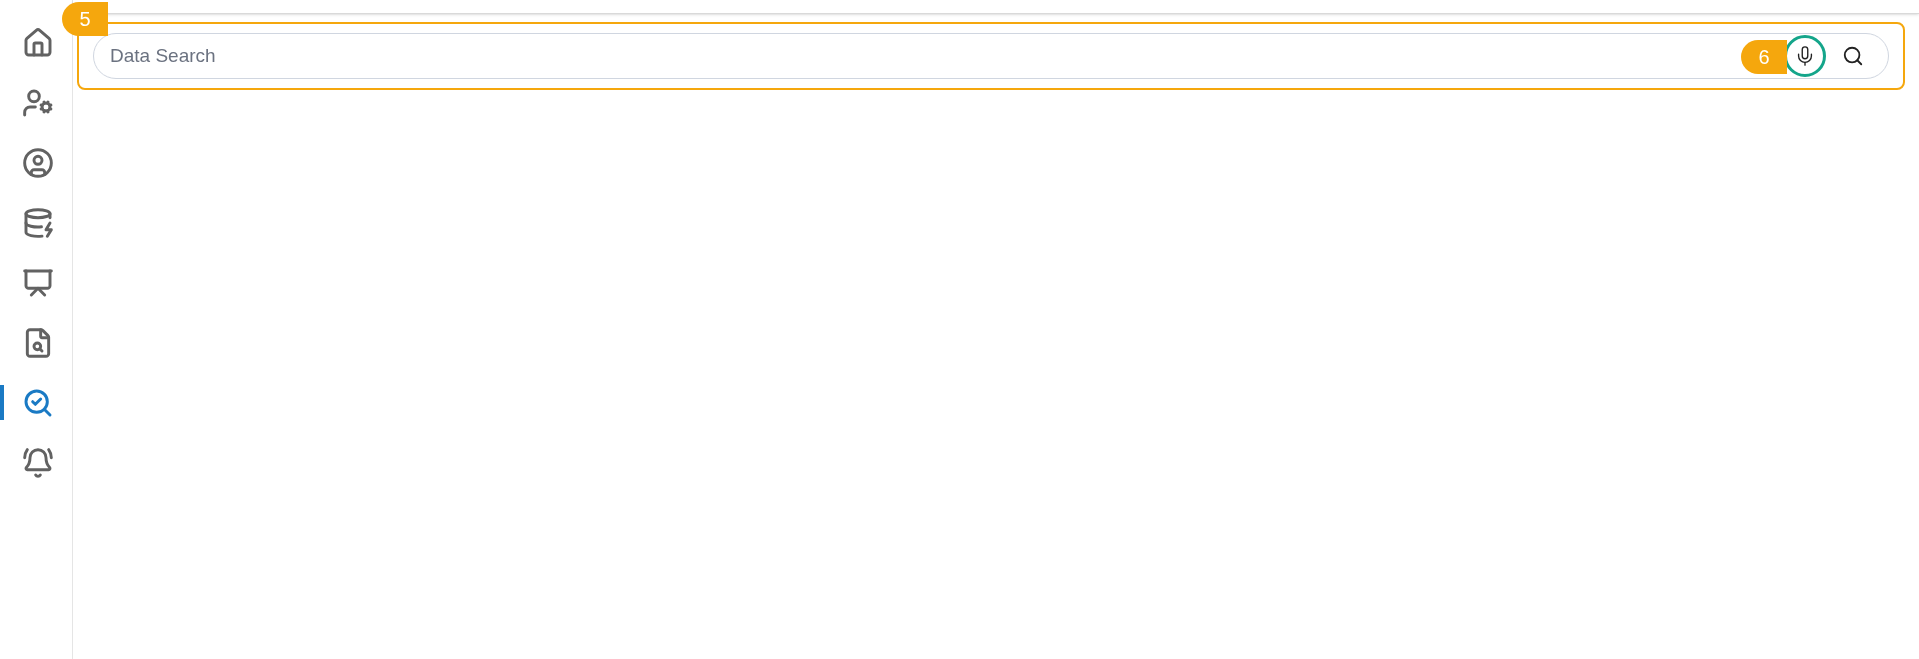 This screenshot has width=1919, height=659. What do you see at coordinates (38, 42) in the screenshot?
I see `home-icon` at bounding box center [38, 42].